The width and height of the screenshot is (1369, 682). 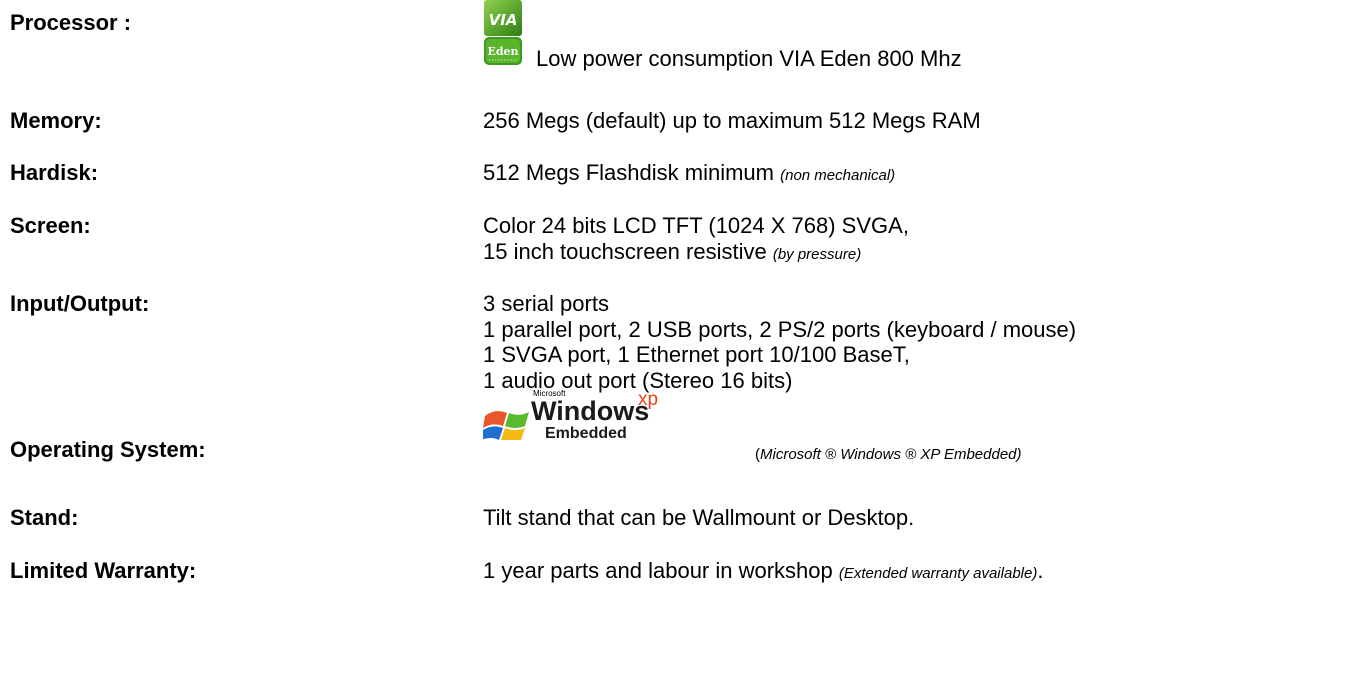 What do you see at coordinates (80, 303) in the screenshot?
I see `io-label: Input/Output:` at bounding box center [80, 303].